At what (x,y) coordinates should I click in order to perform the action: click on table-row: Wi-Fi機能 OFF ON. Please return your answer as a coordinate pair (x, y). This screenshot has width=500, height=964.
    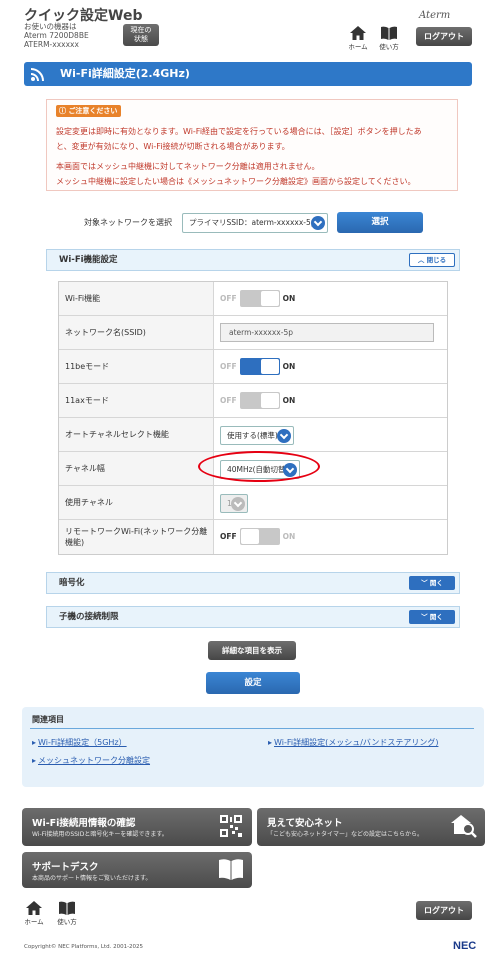
    Looking at the image, I should click on (253, 299).